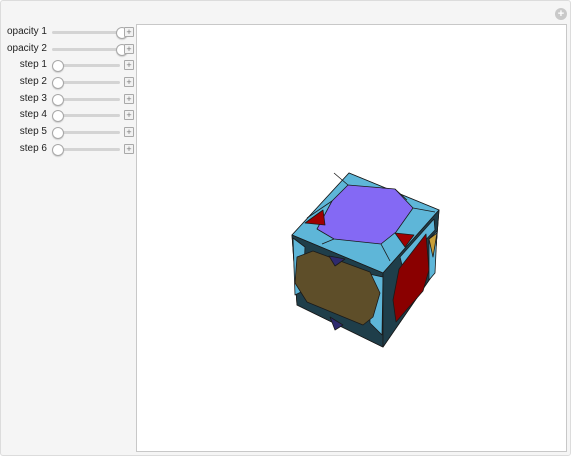  Describe the element at coordinates (33, 114) in the screenshot. I see `control-label: step 4` at that location.